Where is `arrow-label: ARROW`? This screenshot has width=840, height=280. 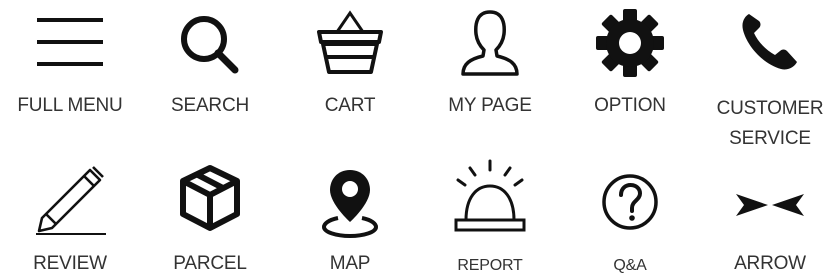
arrow-label: ARROW is located at coordinates (770, 263).